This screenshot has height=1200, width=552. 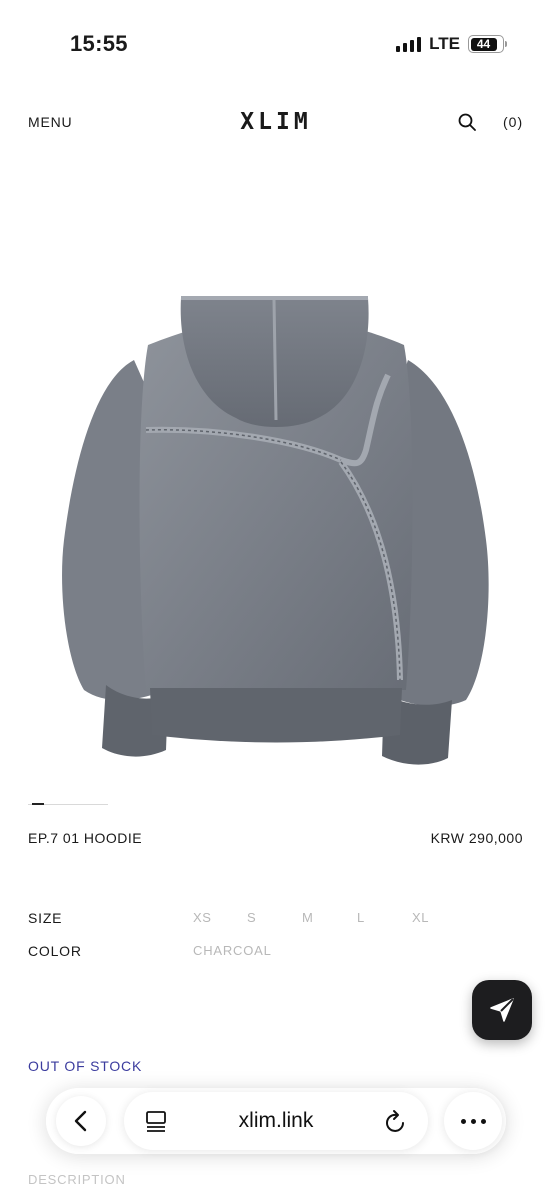 What do you see at coordinates (99, 43) in the screenshot?
I see `status-time: 15:55` at bounding box center [99, 43].